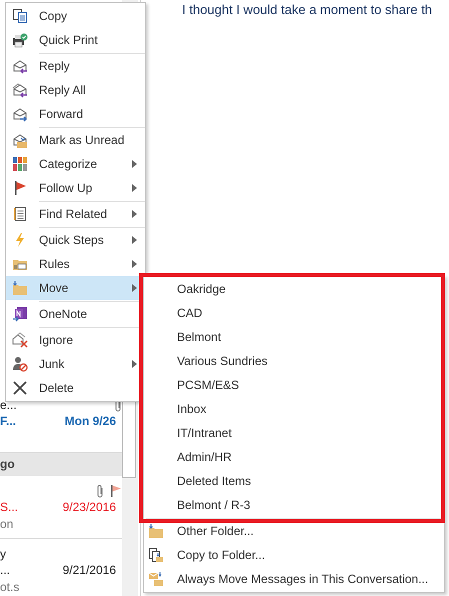 This screenshot has width=449, height=596. I want to click on menu-item: Follow Up, so click(72, 188).